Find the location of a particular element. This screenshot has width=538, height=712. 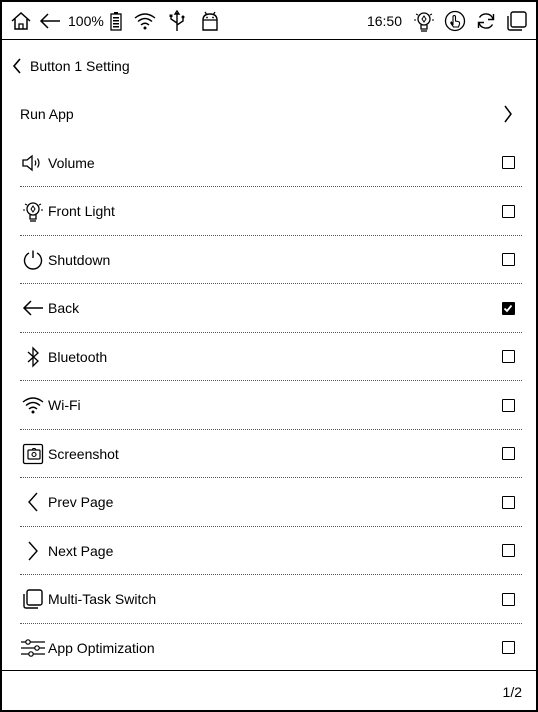

power-icon is located at coordinates (33, 260).